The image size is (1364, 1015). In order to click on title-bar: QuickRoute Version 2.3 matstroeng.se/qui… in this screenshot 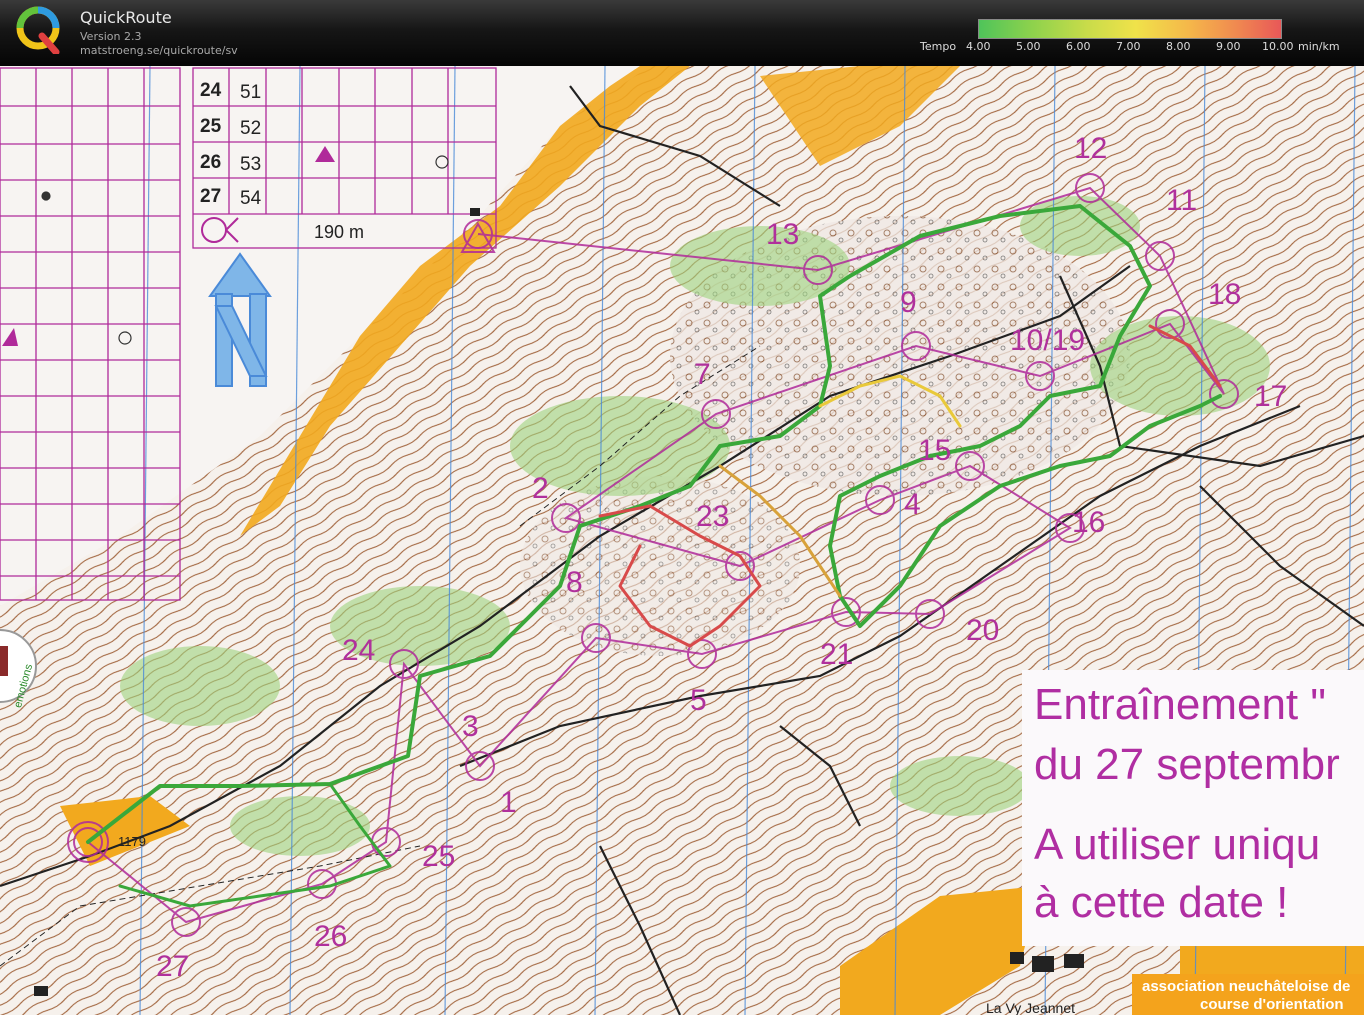, I will do `click(682, 33)`.